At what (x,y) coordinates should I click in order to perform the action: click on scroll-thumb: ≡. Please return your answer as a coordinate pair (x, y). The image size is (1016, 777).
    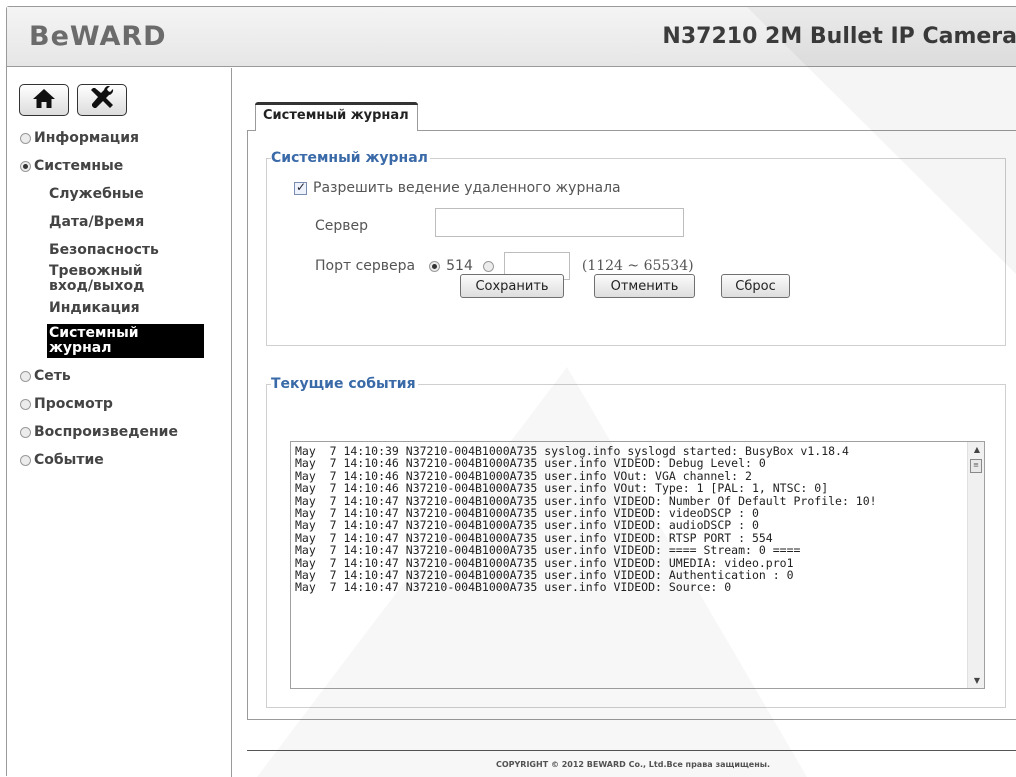
    Looking at the image, I should click on (976, 466).